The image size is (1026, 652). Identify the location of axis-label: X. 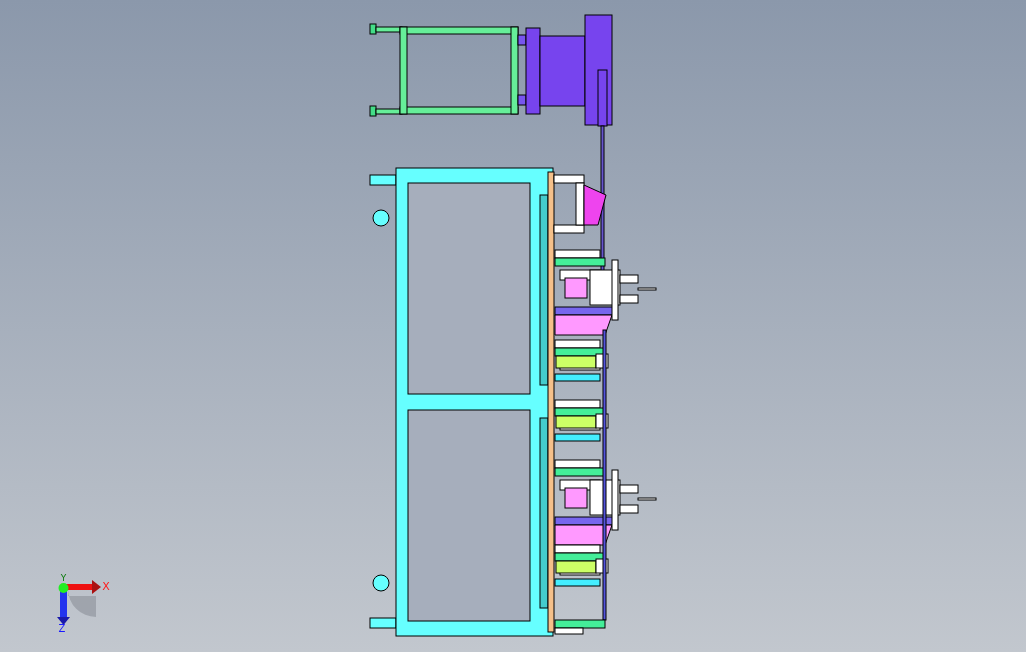
(106, 586).